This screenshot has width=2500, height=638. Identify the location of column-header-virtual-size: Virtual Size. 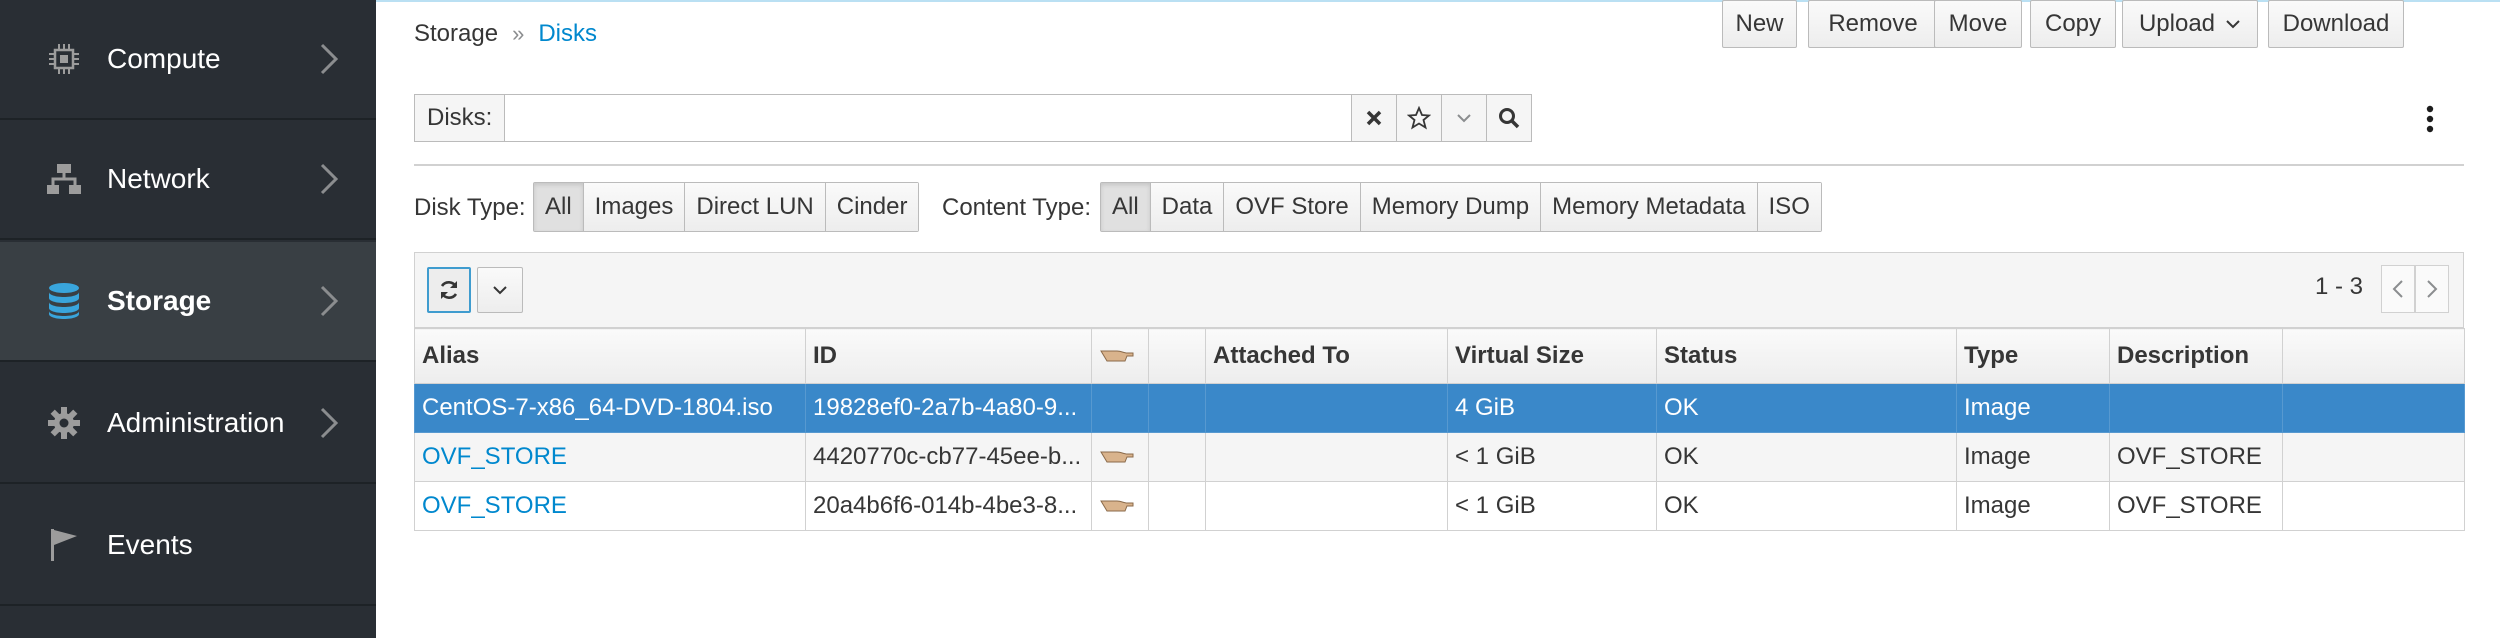
(1552, 356).